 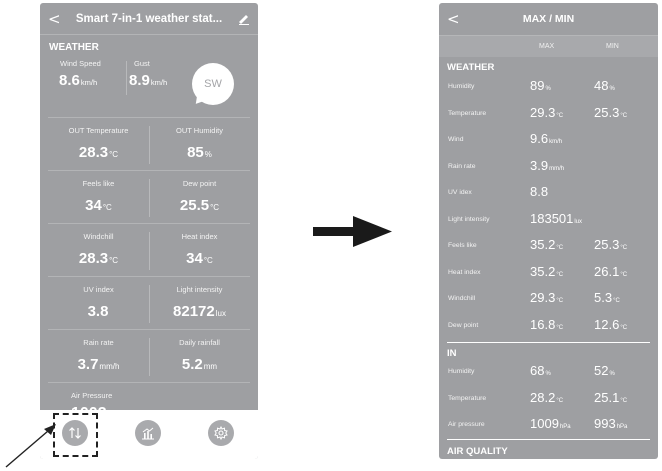 I want to click on page-title: MAX / MIN, so click(x=548, y=19).